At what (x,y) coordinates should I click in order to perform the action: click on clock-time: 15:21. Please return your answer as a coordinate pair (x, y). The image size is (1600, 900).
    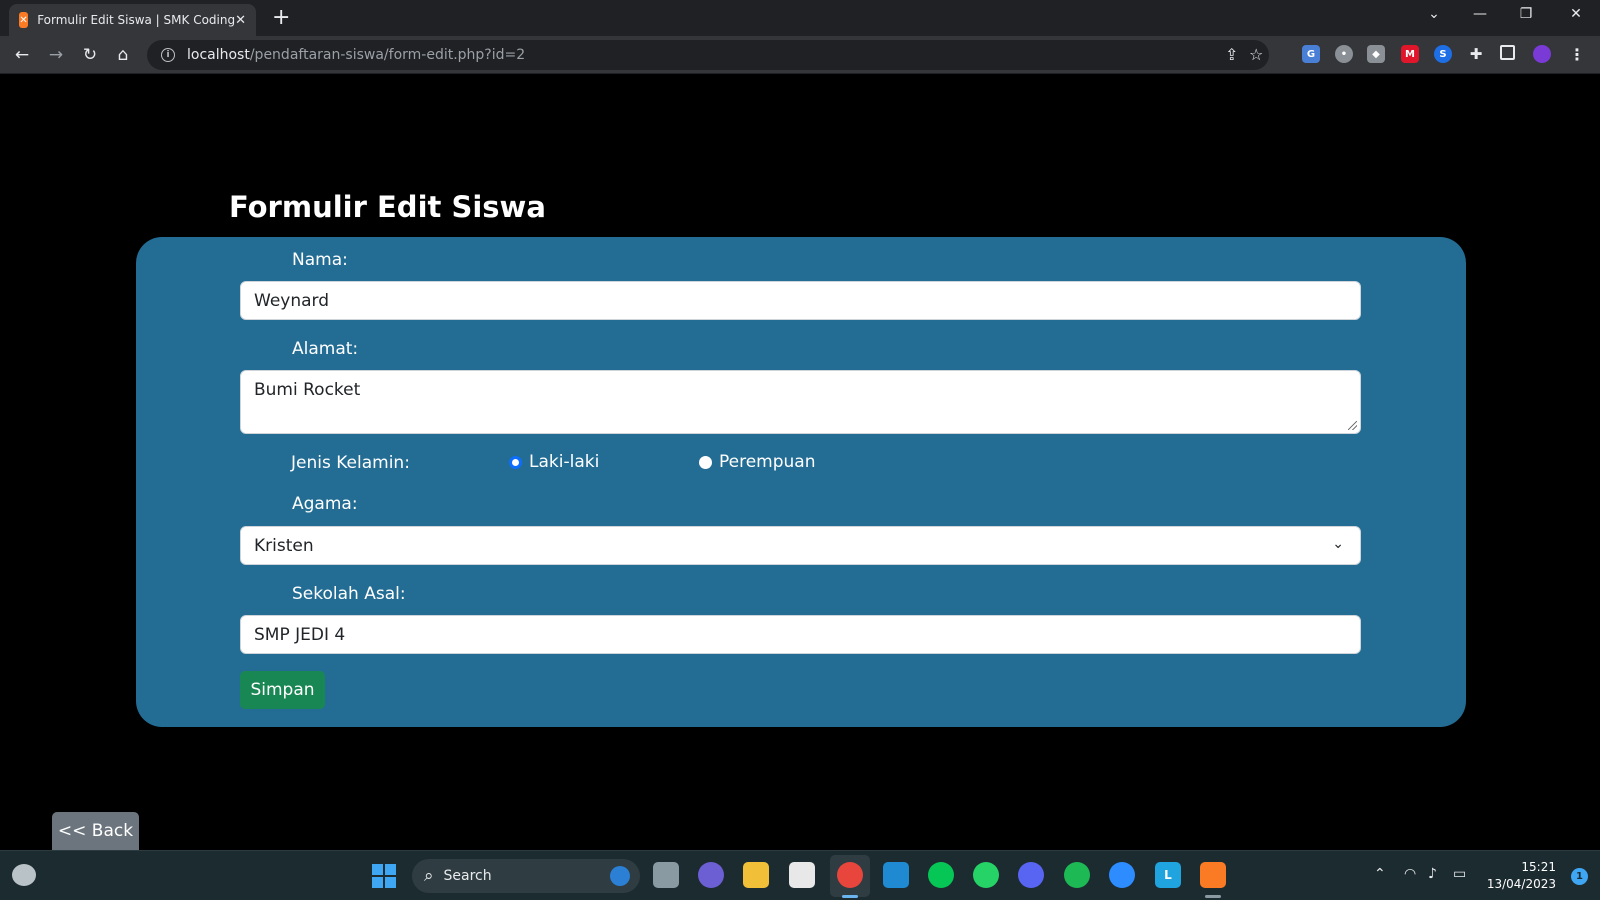
    Looking at the image, I should click on (1538, 867).